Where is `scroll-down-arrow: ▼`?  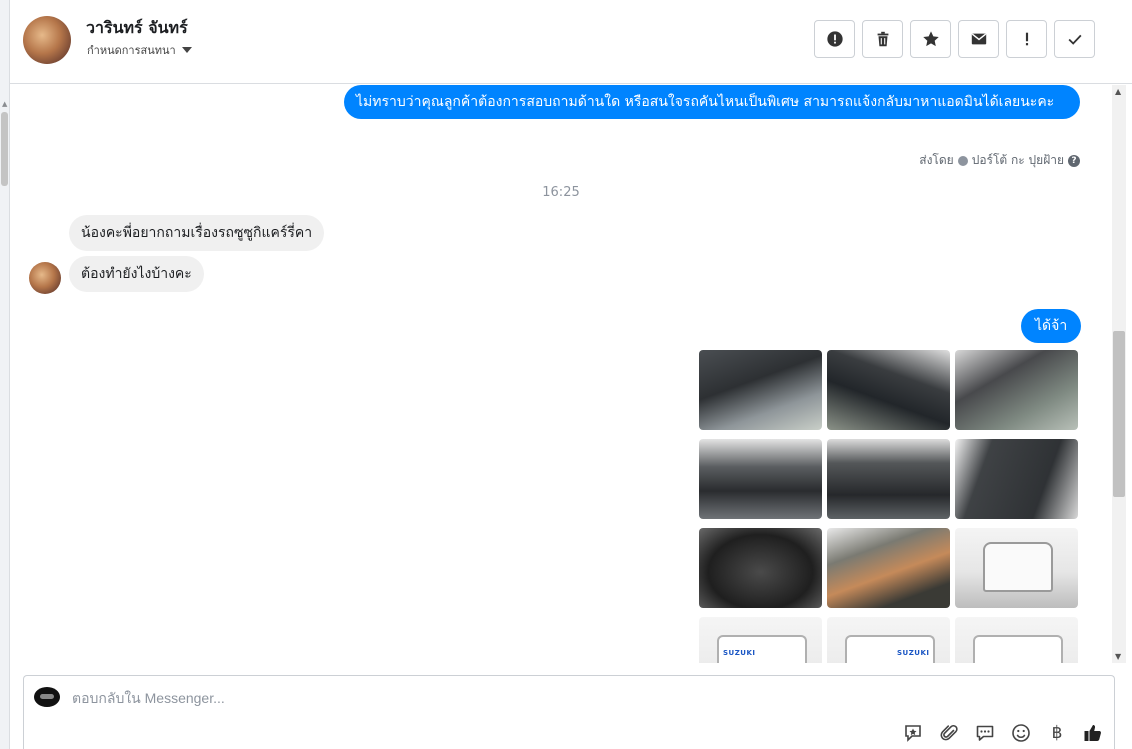 scroll-down-arrow: ▼ is located at coordinates (1118, 656).